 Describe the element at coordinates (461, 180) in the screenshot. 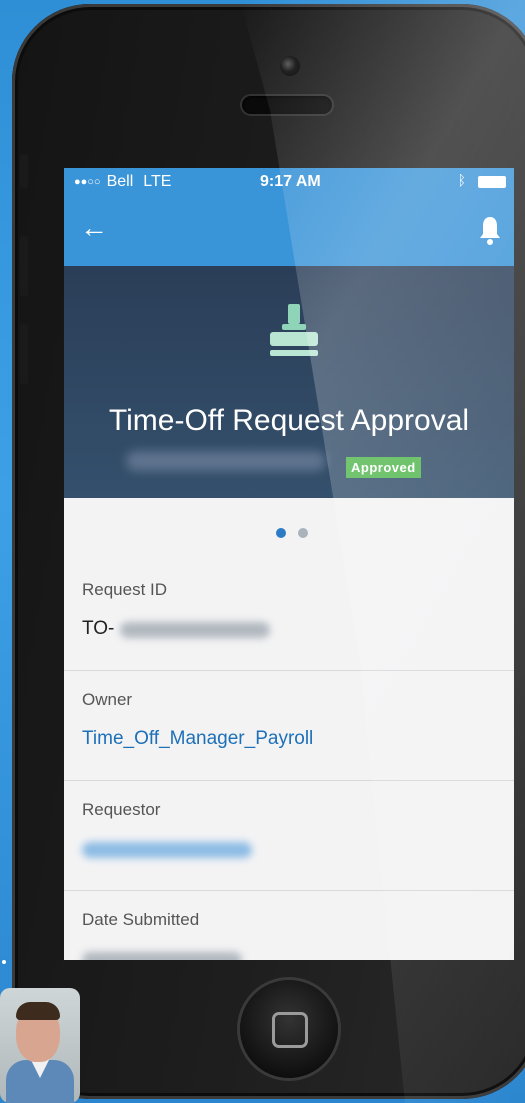

I see `bluetooth-icon: ᛒ` at that location.